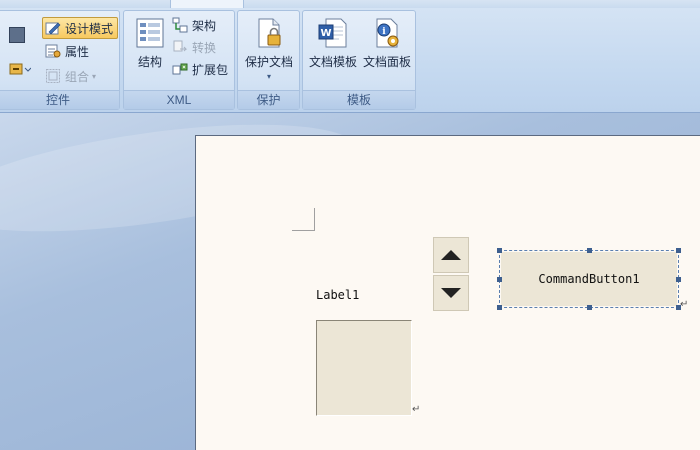 Image resolution: width=700 pixels, height=450 pixels. Describe the element at coordinates (350, 4) in the screenshot. I see `ribbon-tab-strip` at that location.